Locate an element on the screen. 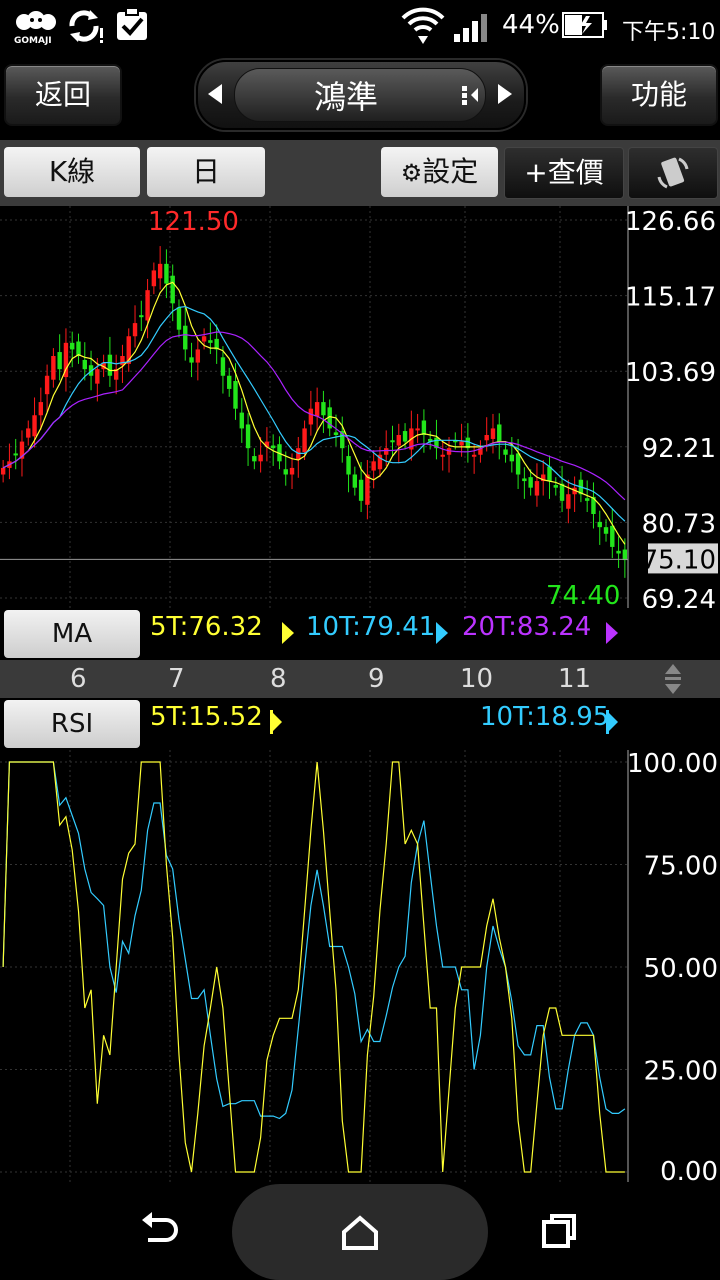 The height and width of the screenshot is (1280, 720). rsi-button: RSI is located at coordinates (72, 724).